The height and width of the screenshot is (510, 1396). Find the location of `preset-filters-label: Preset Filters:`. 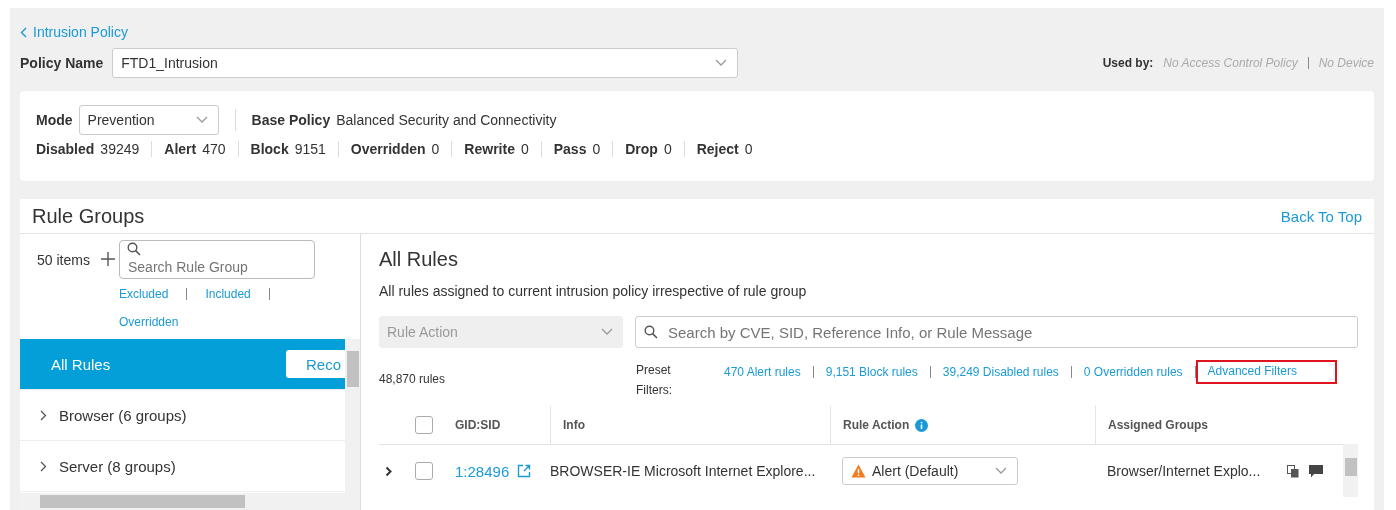

preset-filters-label: Preset Filters: is located at coordinates (654, 380).